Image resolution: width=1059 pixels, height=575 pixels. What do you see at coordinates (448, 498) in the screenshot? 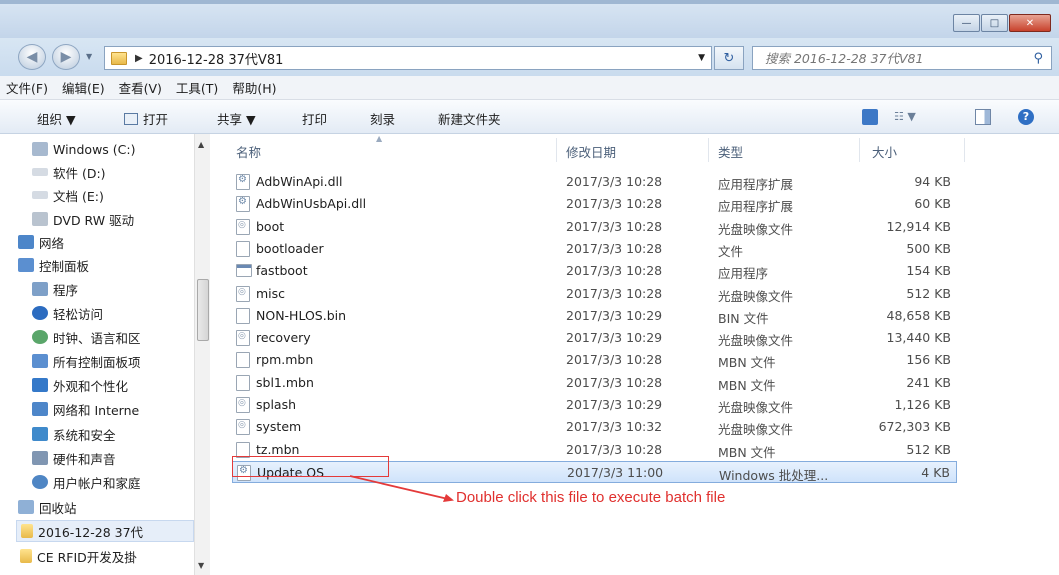
I see `arrow-head` at bounding box center [448, 498].